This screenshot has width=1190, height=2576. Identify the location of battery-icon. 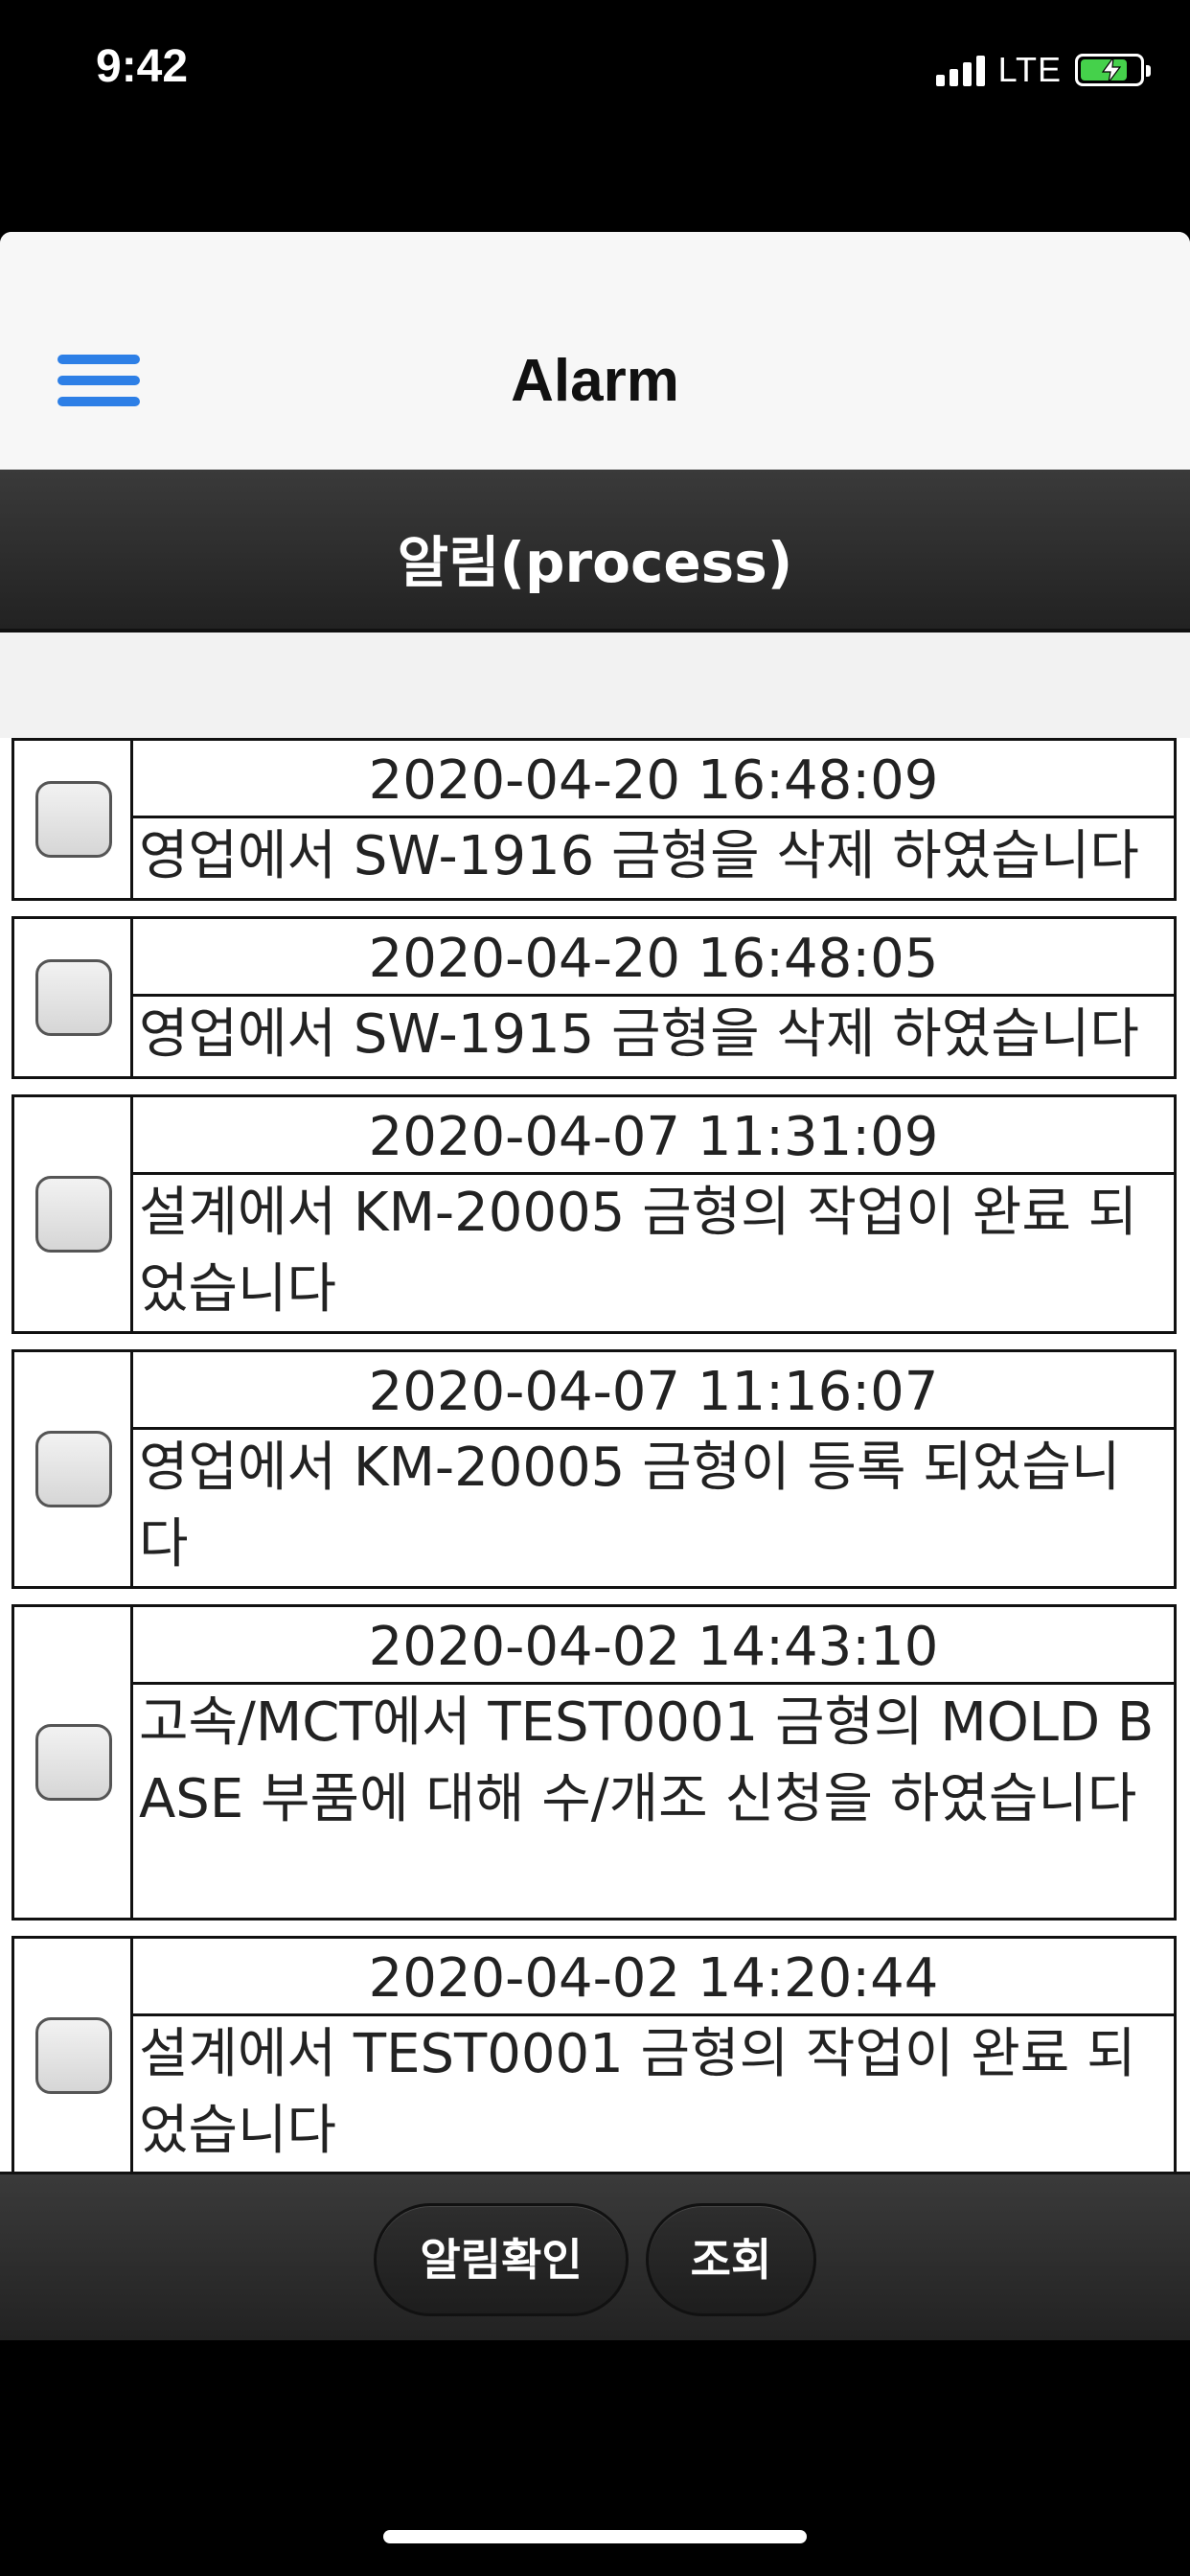
(1113, 70).